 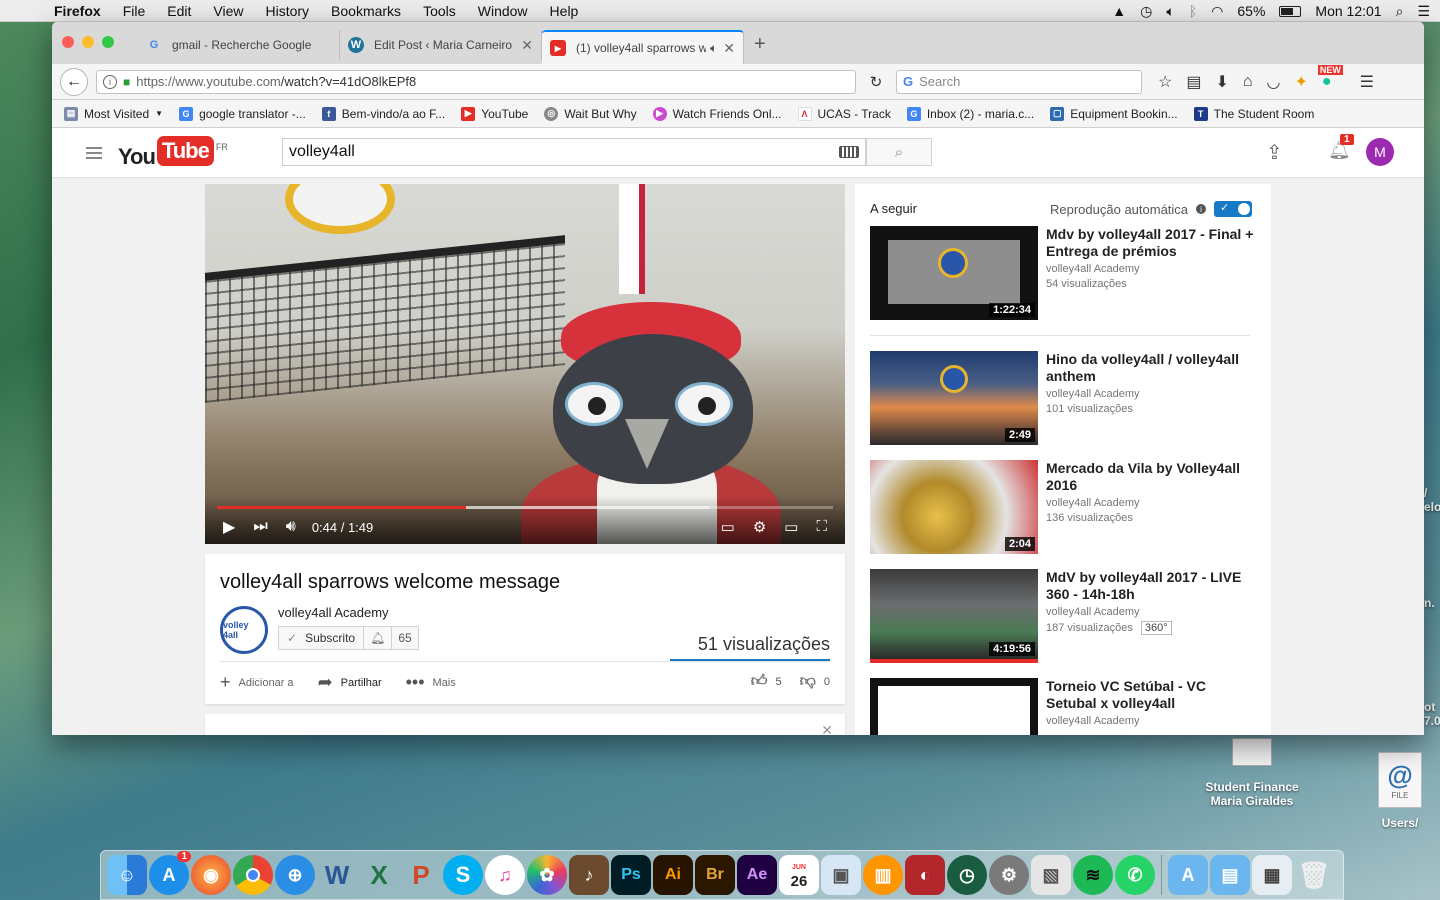 I want to click on tab-audio-icon: 🔈︎, so click(x=713, y=48).